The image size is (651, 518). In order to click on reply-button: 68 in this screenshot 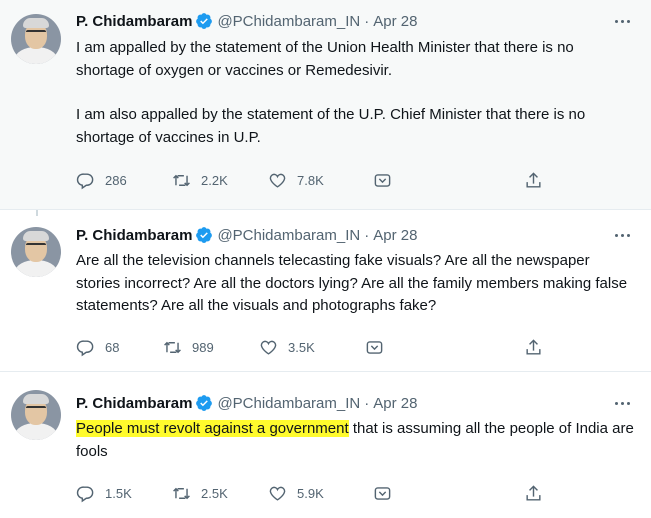, I will do `click(97, 347)`.